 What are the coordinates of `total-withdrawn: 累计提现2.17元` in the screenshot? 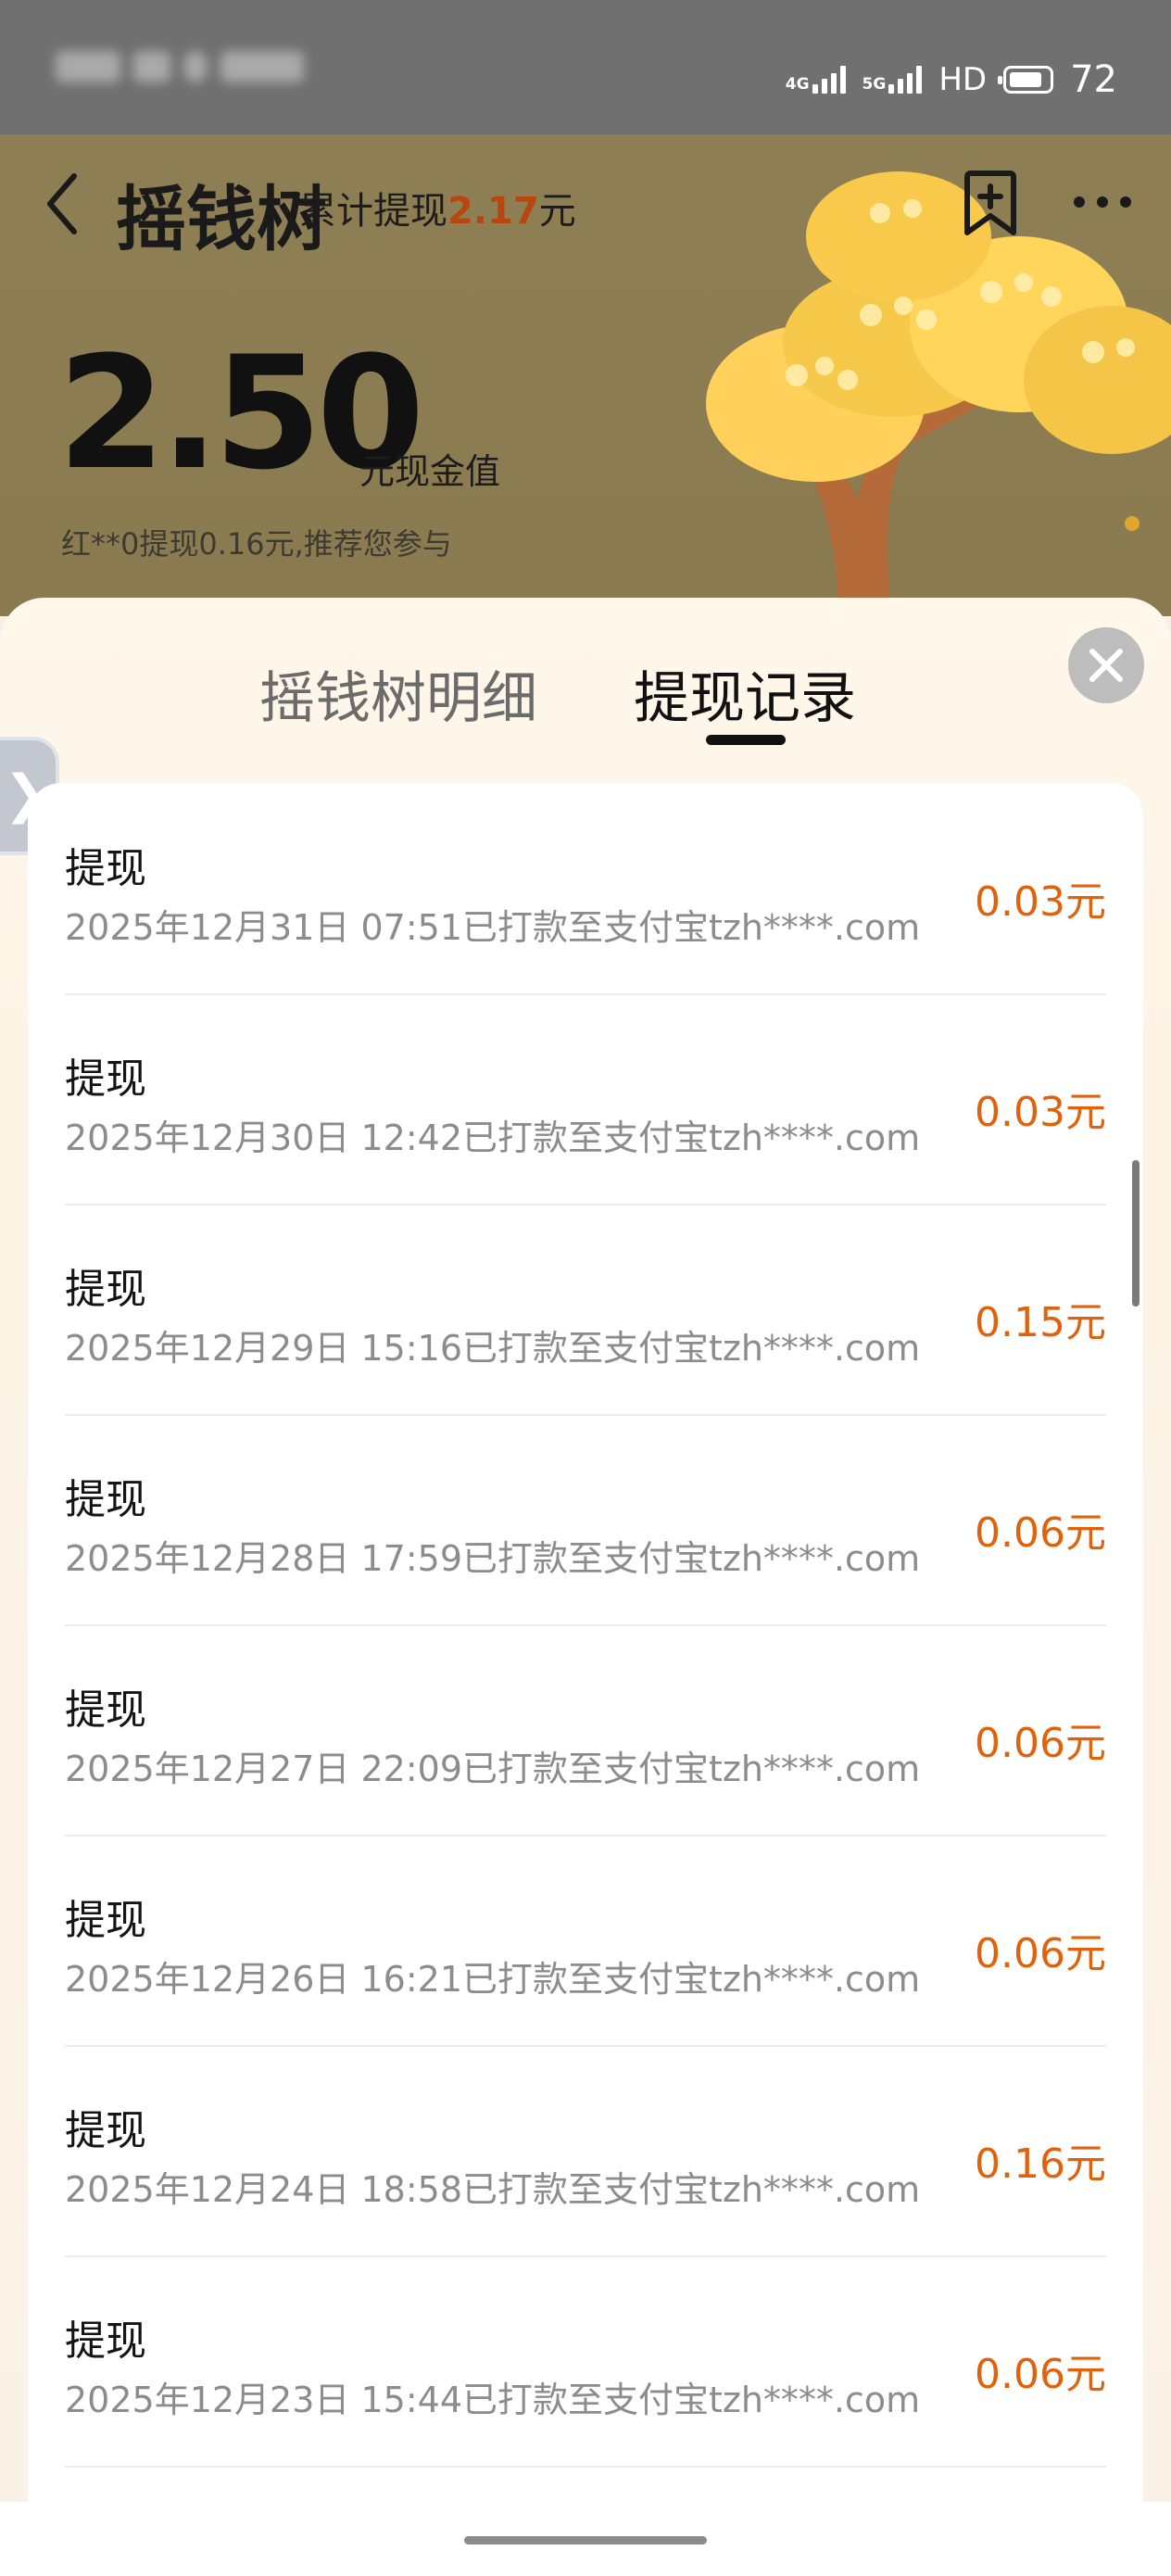 It's located at (438, 208).